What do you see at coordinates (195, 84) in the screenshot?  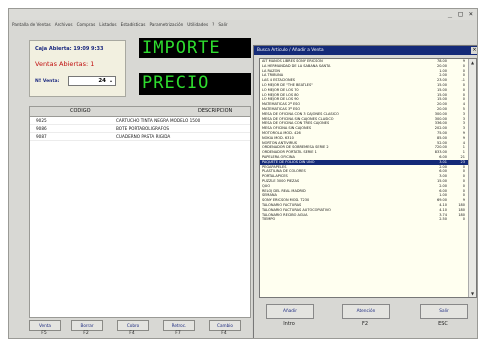 I see `price-display: PRECIO` at bounding box center [195, 84].